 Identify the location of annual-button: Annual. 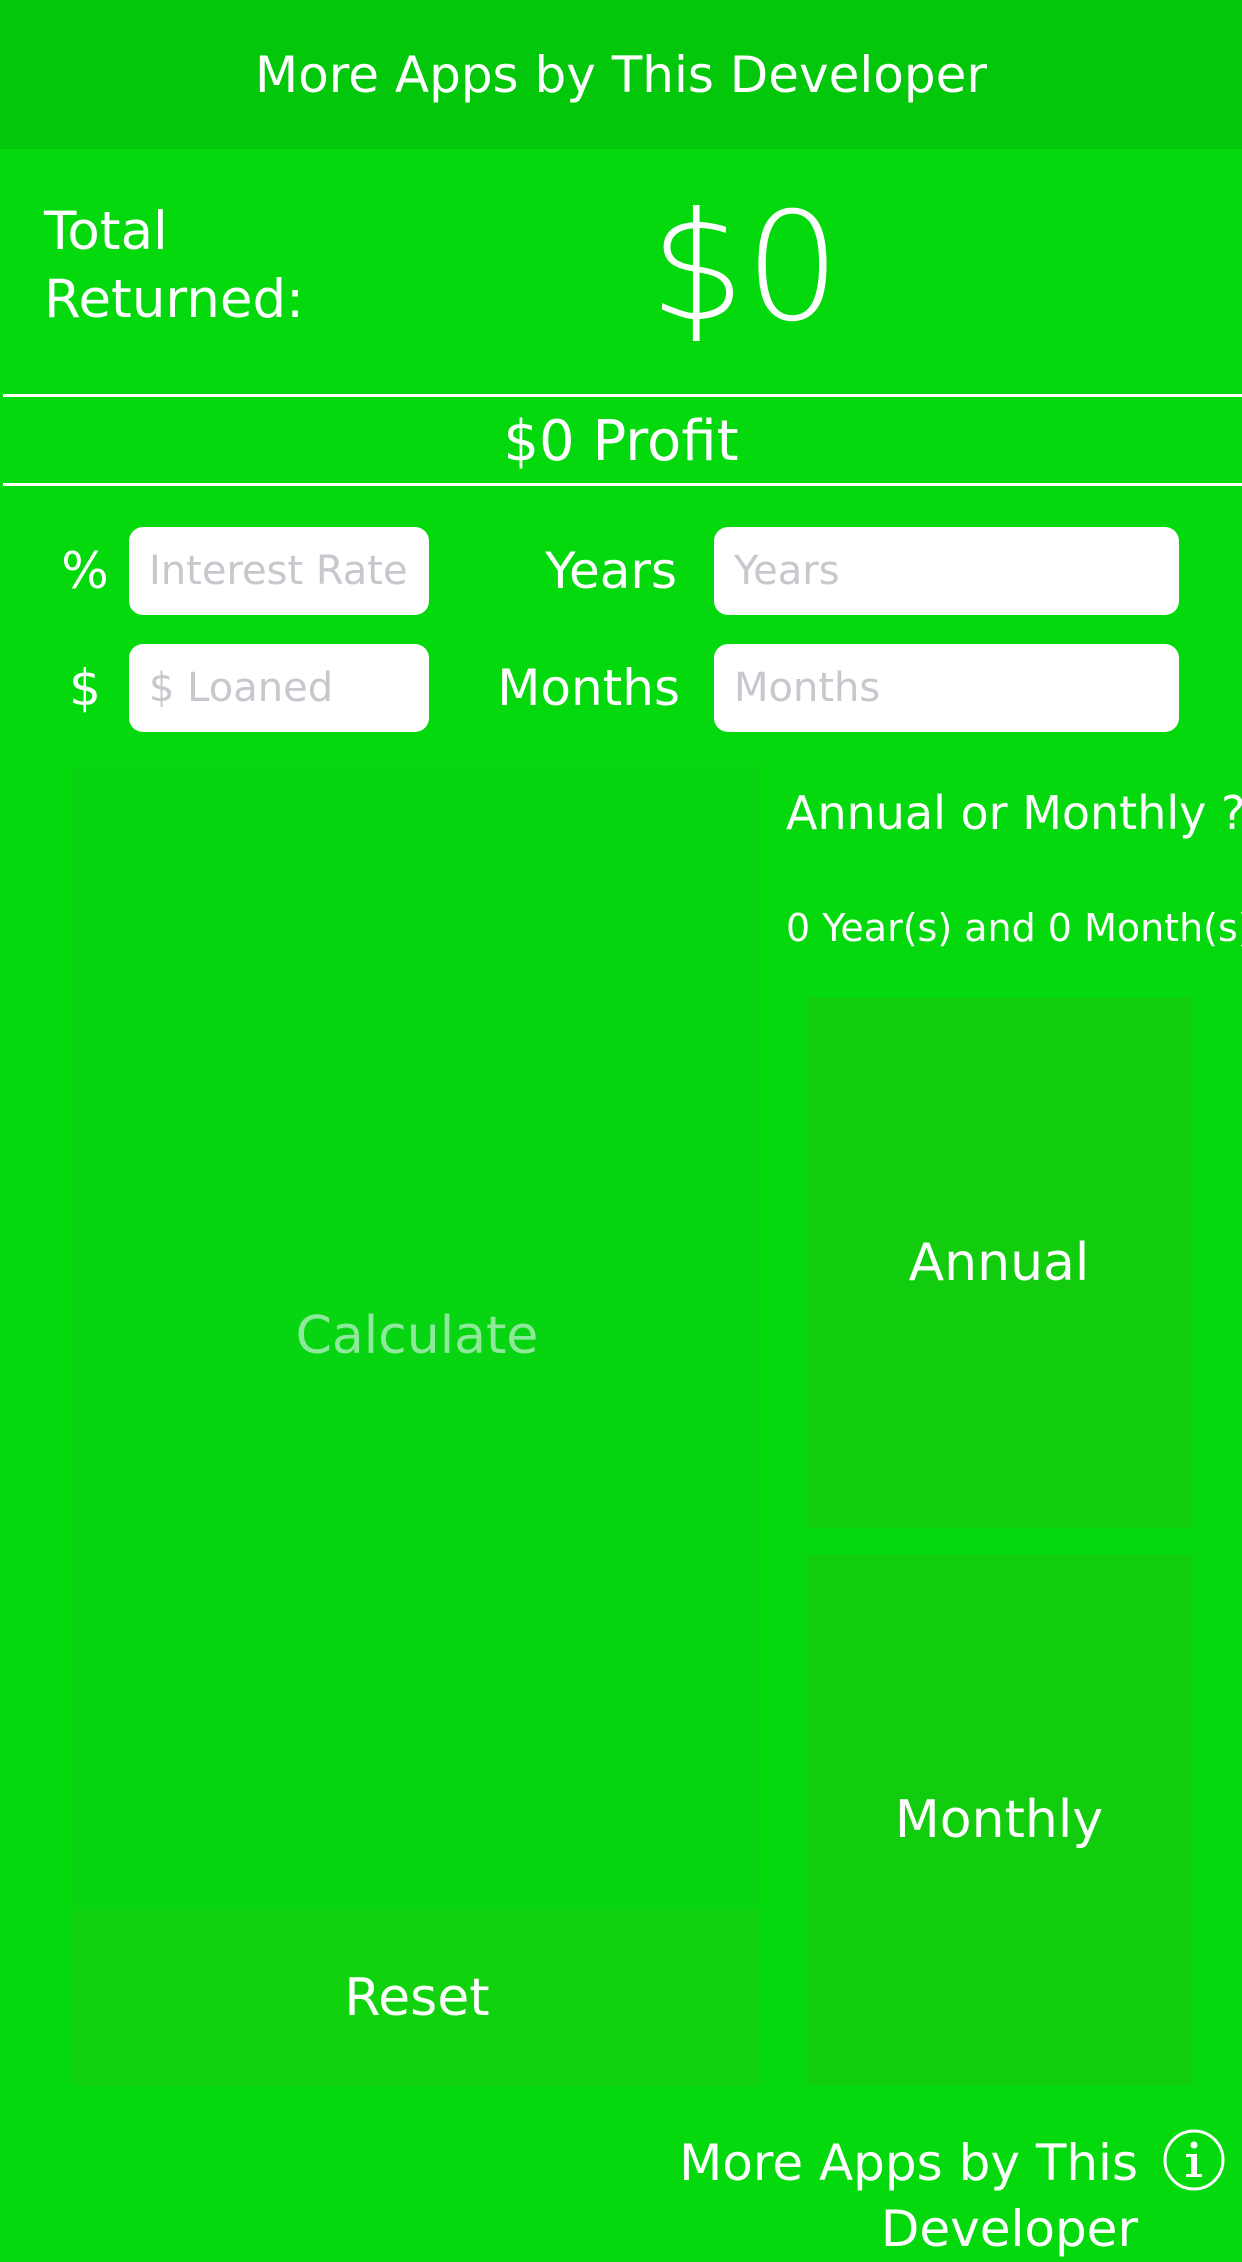
(999, 1263).